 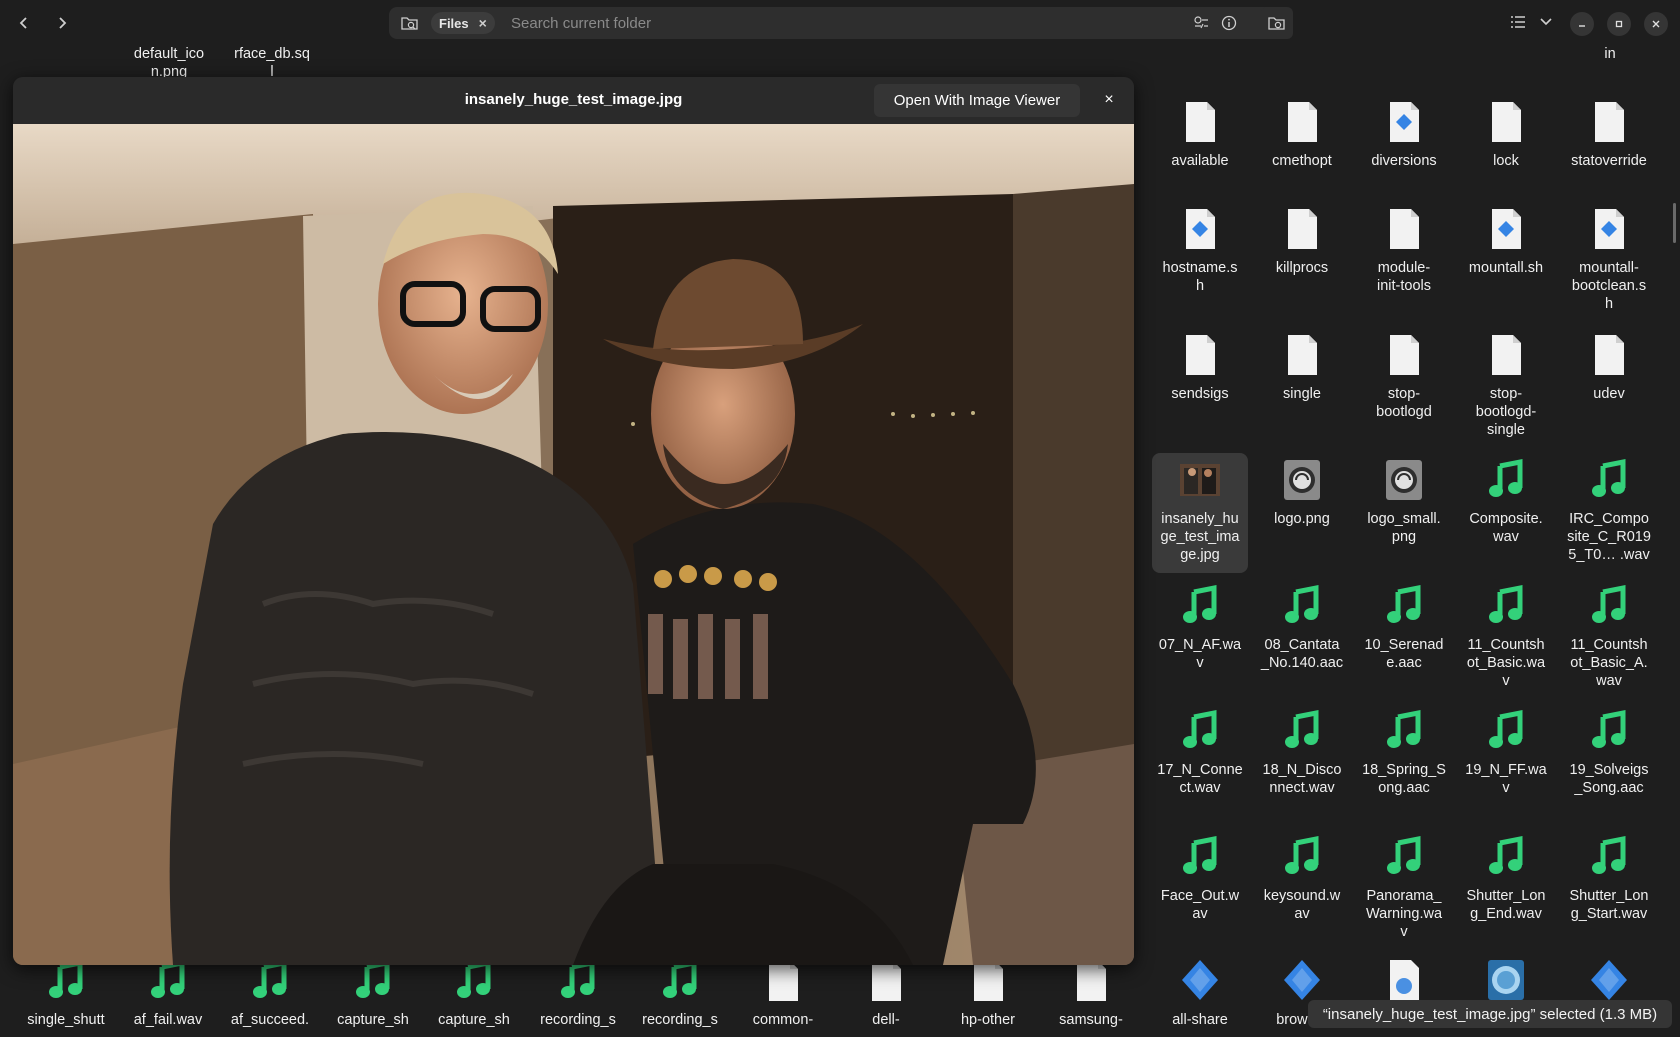 I want to click on file-label: samsung-, so click(x=1091, y=1020).